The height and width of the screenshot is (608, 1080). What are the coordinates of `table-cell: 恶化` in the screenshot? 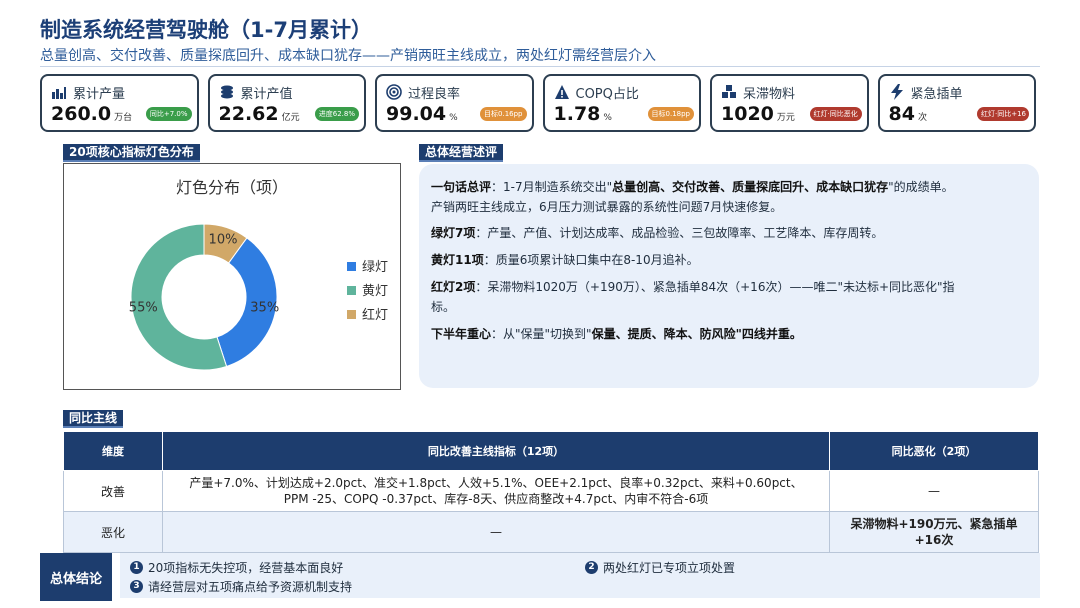 It's located at (113, 532).